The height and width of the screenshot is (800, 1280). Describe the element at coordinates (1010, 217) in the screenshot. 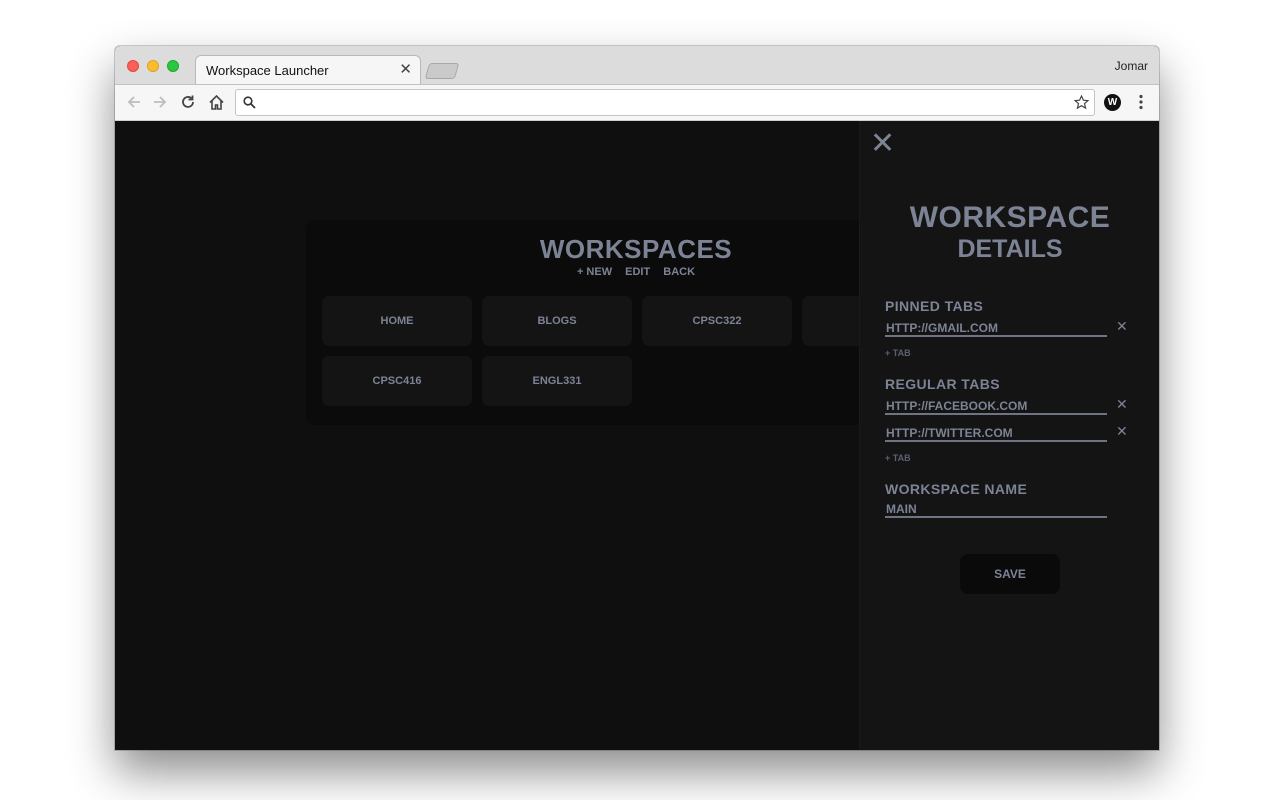

I see `details-title: WORKSPACE` at that location.